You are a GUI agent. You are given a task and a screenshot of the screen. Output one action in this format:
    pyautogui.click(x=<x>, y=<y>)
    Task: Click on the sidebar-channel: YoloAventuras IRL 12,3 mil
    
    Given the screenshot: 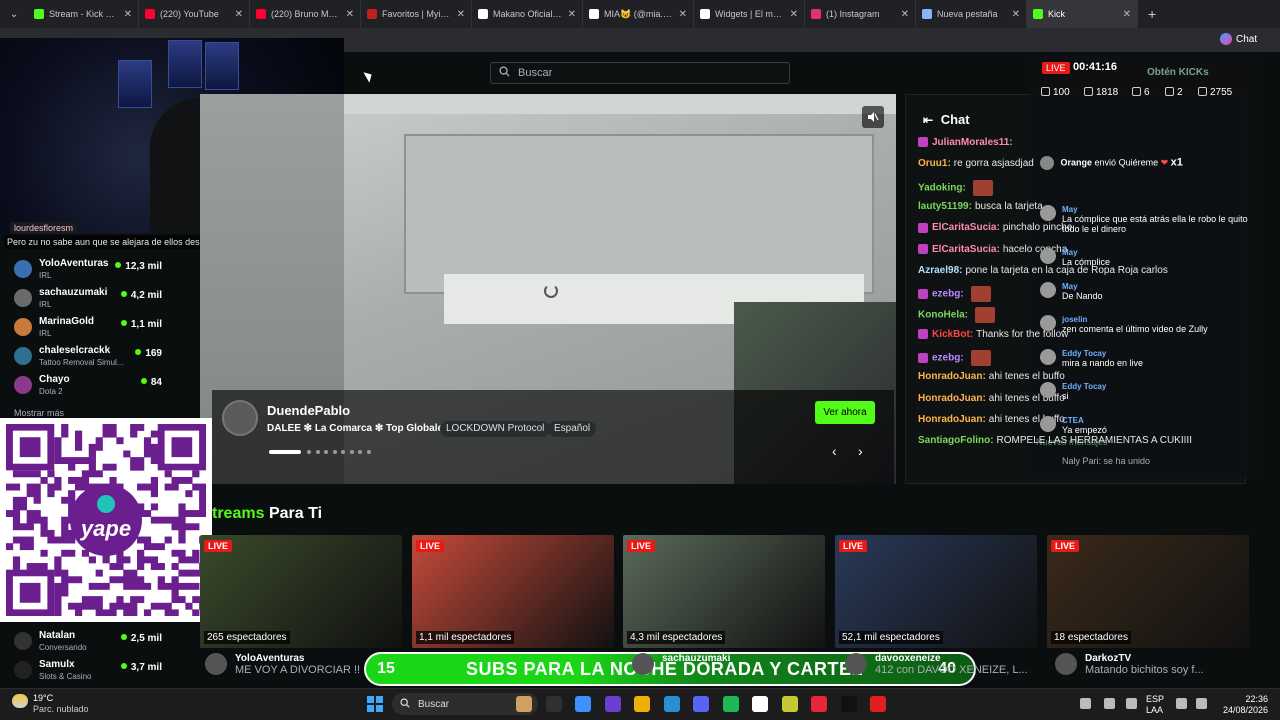 What is the action you would take?
    pyautogui.click(x=100, y=270)
    